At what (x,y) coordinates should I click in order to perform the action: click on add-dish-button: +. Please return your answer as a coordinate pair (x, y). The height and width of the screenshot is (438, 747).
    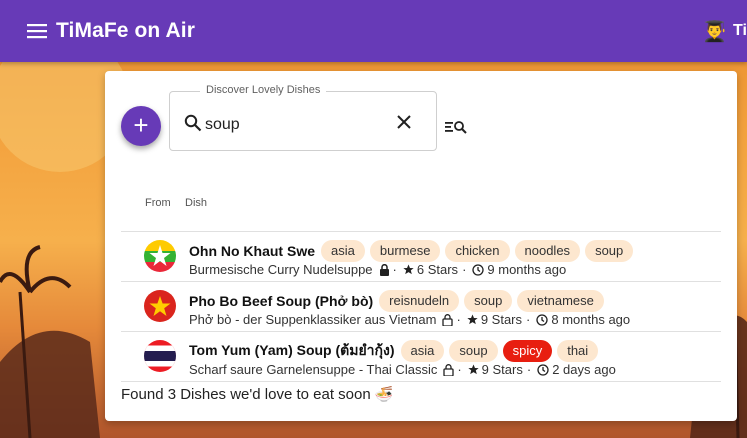
    Looking at the image, I should click on (141, 126).